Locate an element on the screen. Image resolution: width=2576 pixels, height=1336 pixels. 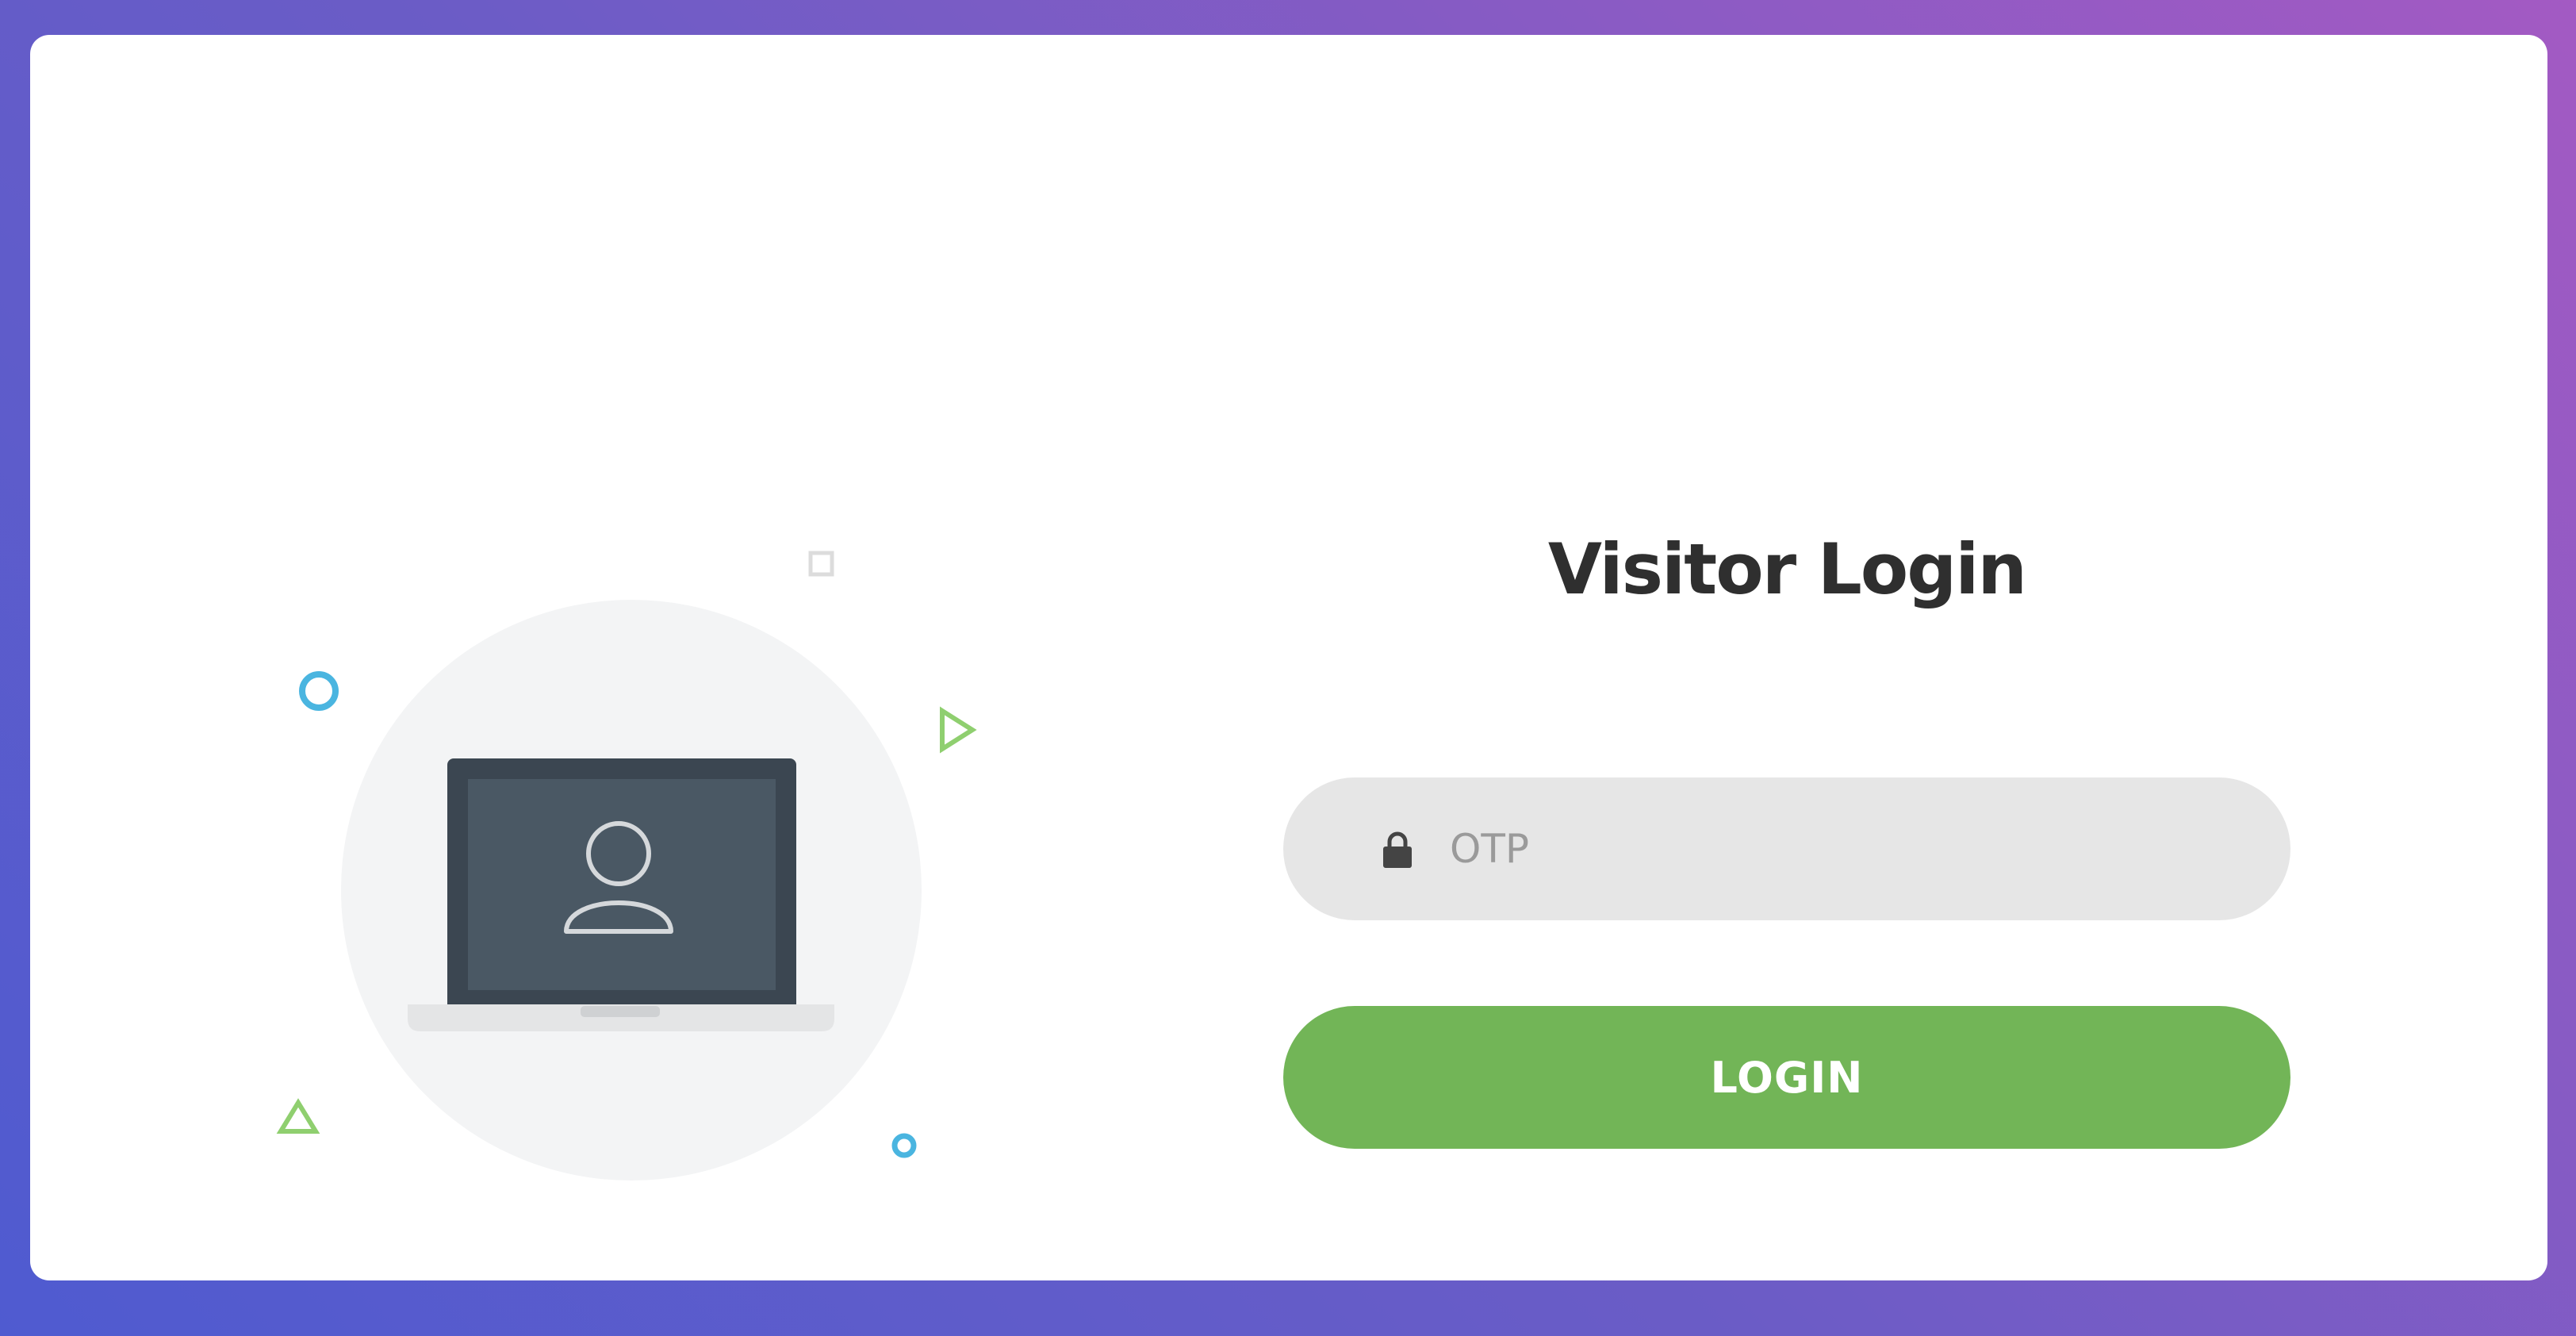
login-button: LOGIN is located at coordinates (1786, 1078).